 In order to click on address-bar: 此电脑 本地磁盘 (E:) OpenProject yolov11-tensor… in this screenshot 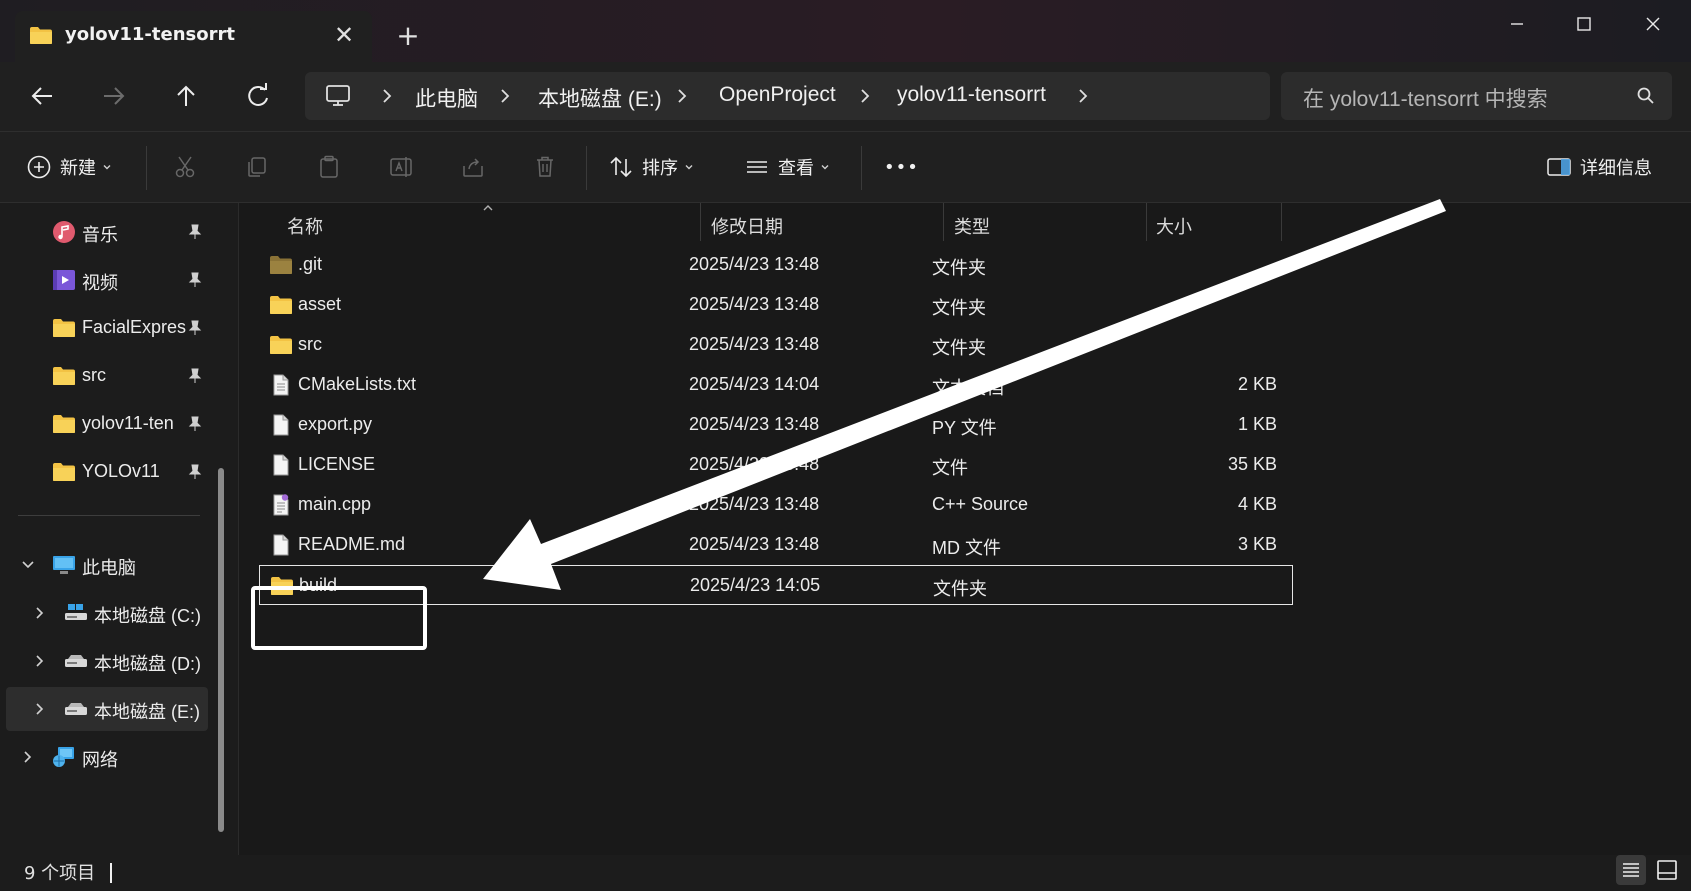, I will do `click(787, 96)`.